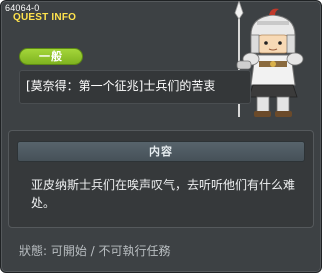 The height and width of the screenshot is (273, 322). I want to click on window-title: QUEST INFO, so click(45, 17).